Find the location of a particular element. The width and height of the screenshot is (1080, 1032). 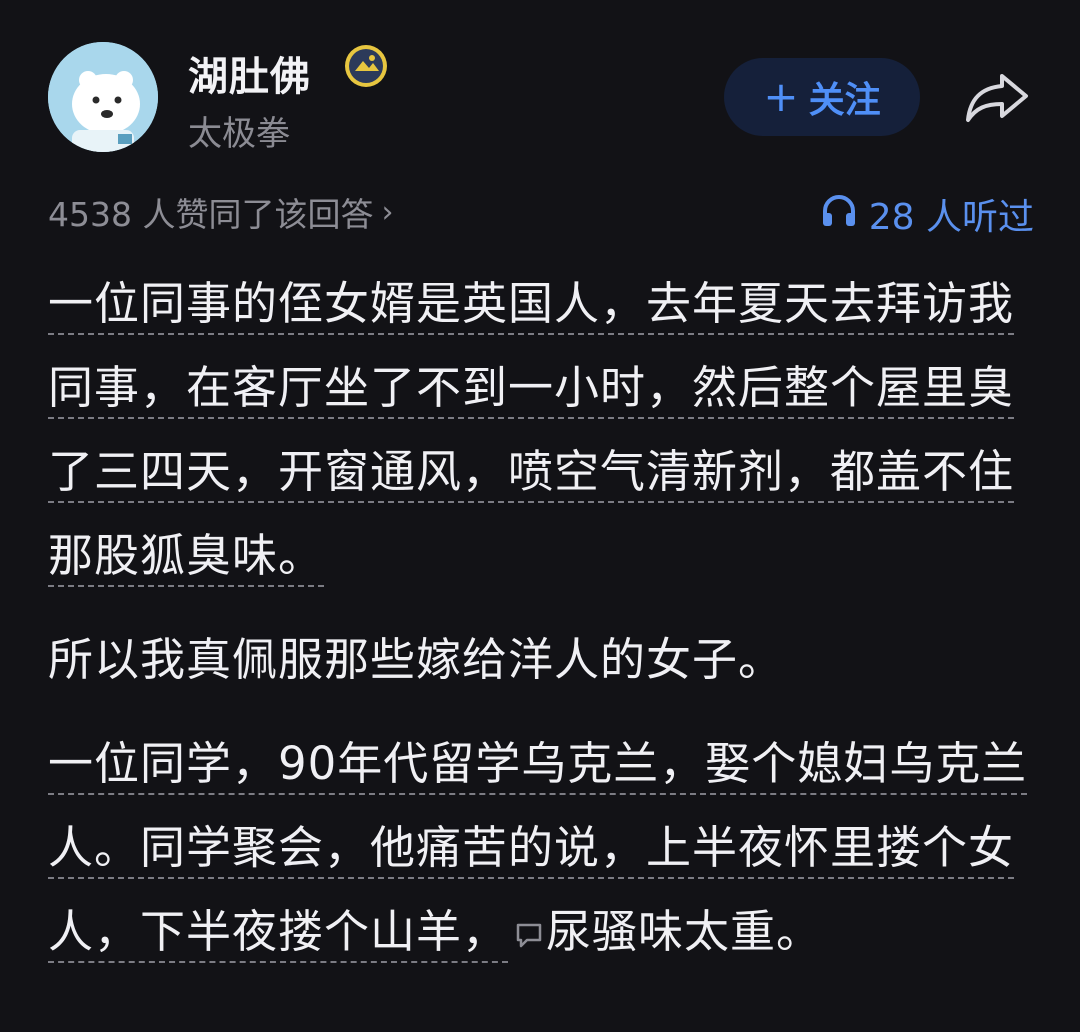

polar-bear-avatar-icon is located at coordinates (103, 97).